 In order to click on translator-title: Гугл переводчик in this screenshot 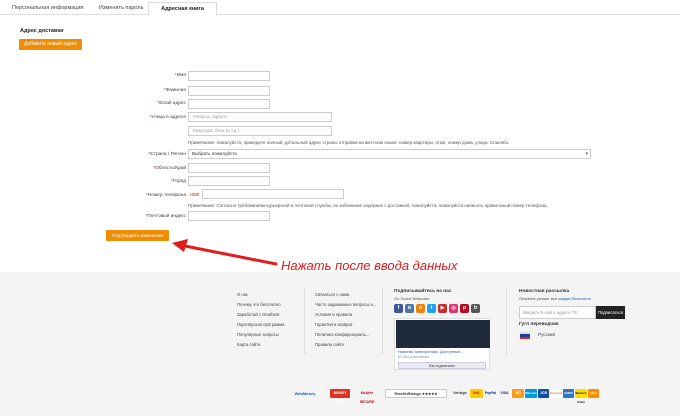, I will do `click(539, 324)`.